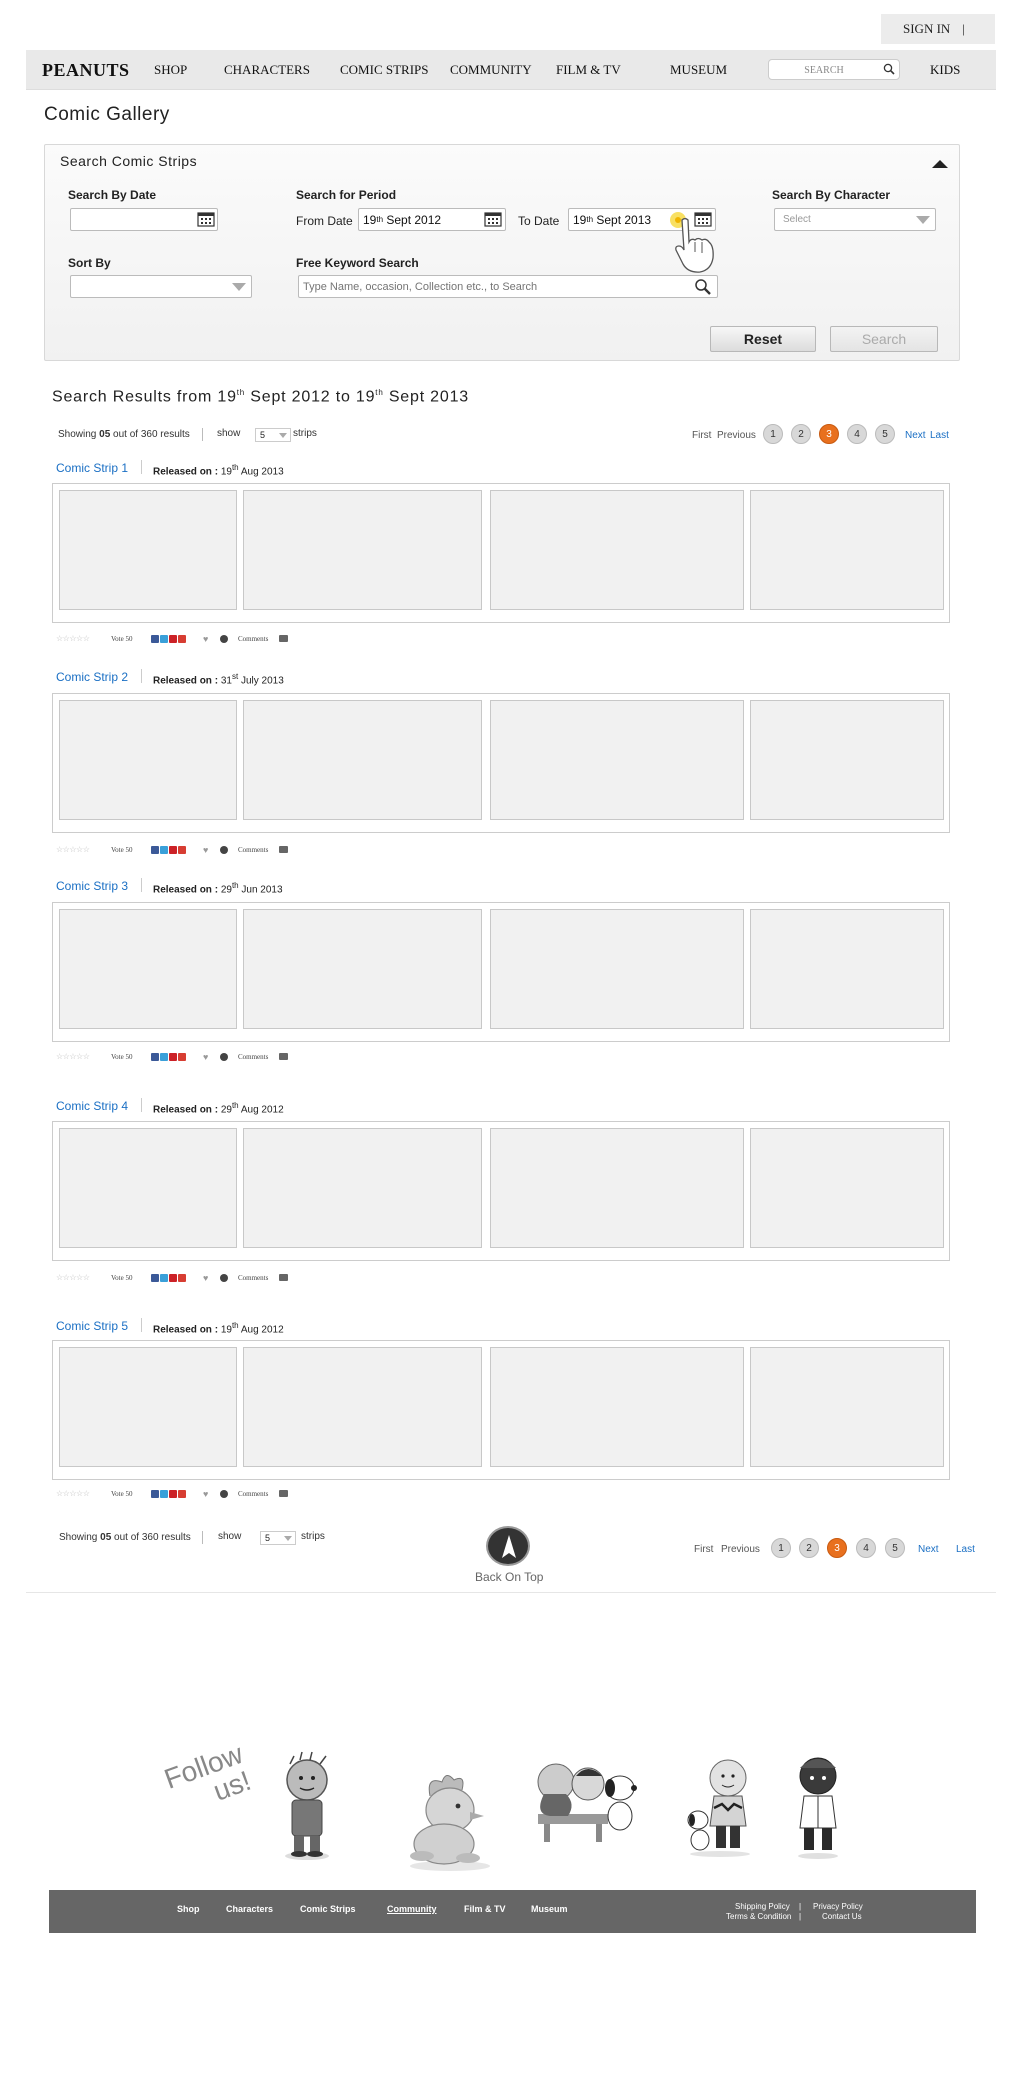 This screenshot has height=2100, width=1024. What do you see at coordinates (307, 1806) in the screenshot?
I see `pigpen-figure-icon` at bounding box center [307, 1806].